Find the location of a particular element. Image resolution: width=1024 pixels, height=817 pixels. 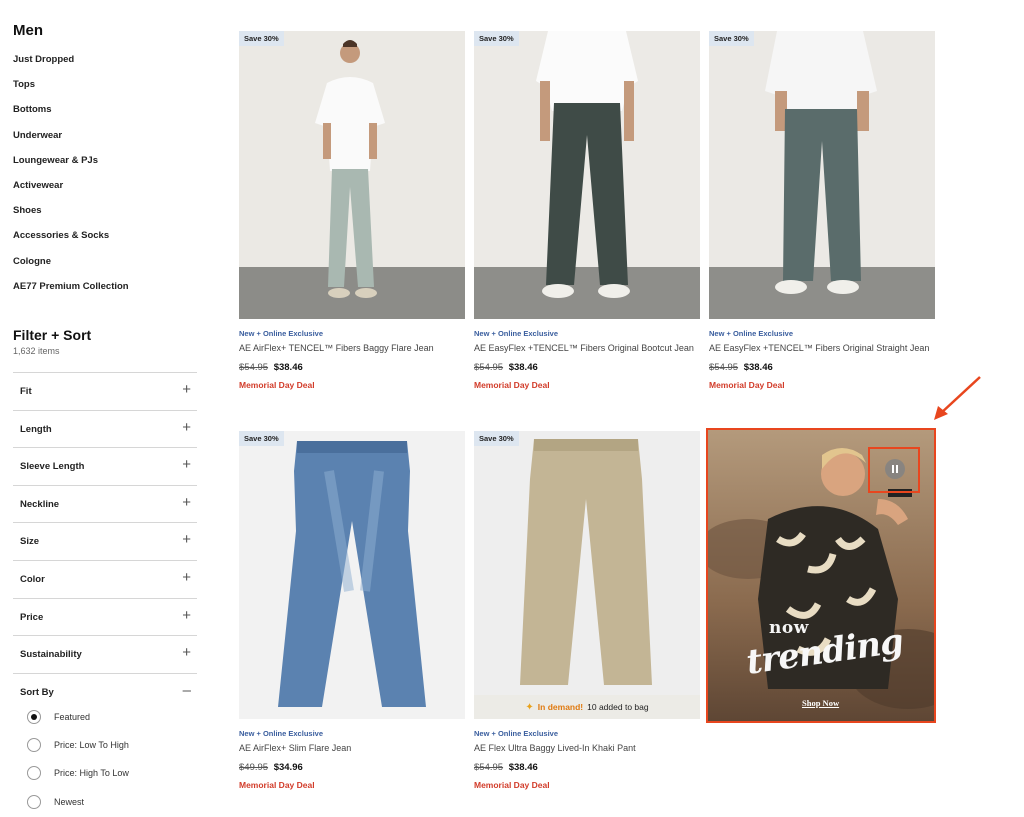

filter-sustainability: Sustainability + is located at coordinates (105, 654).